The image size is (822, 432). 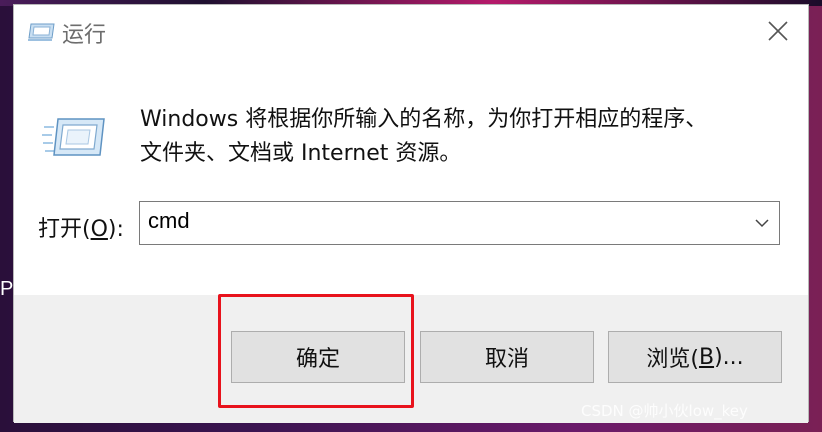 I want to click on open-label: 打开(O):, so click(x=81, y=227).